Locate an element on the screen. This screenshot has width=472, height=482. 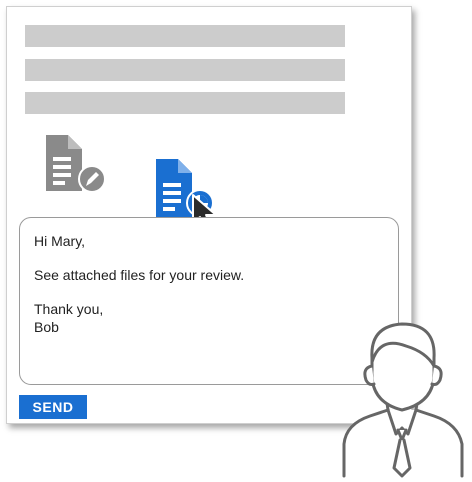
email-body-text: See attached files for your review. is located at coordinates (139, 275).